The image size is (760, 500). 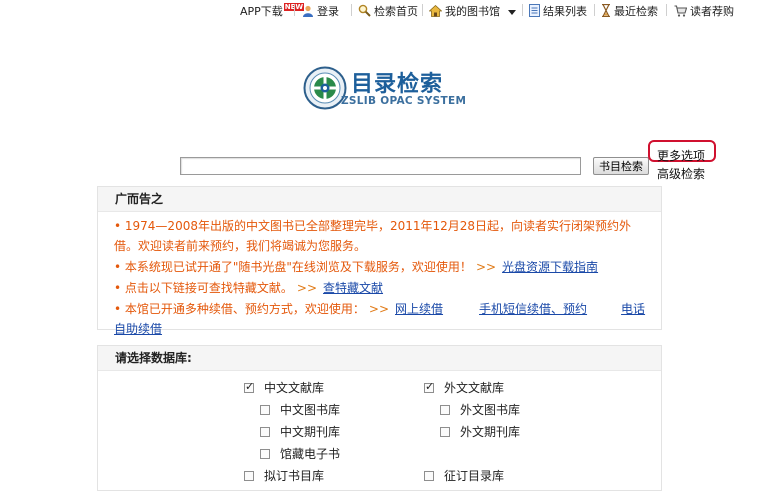 What do you see at coordinates (310, 410) in the screenshot?
I see `db-label: 中文图书库` at bounding box center [310, 410].